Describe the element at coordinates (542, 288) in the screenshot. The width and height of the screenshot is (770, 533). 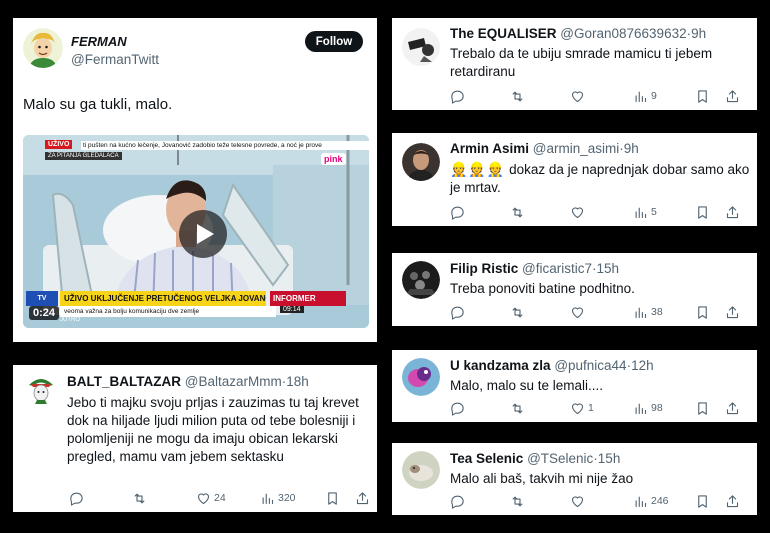
I see `reply-text: Treba ponoviti batine podhitno.` at that location.